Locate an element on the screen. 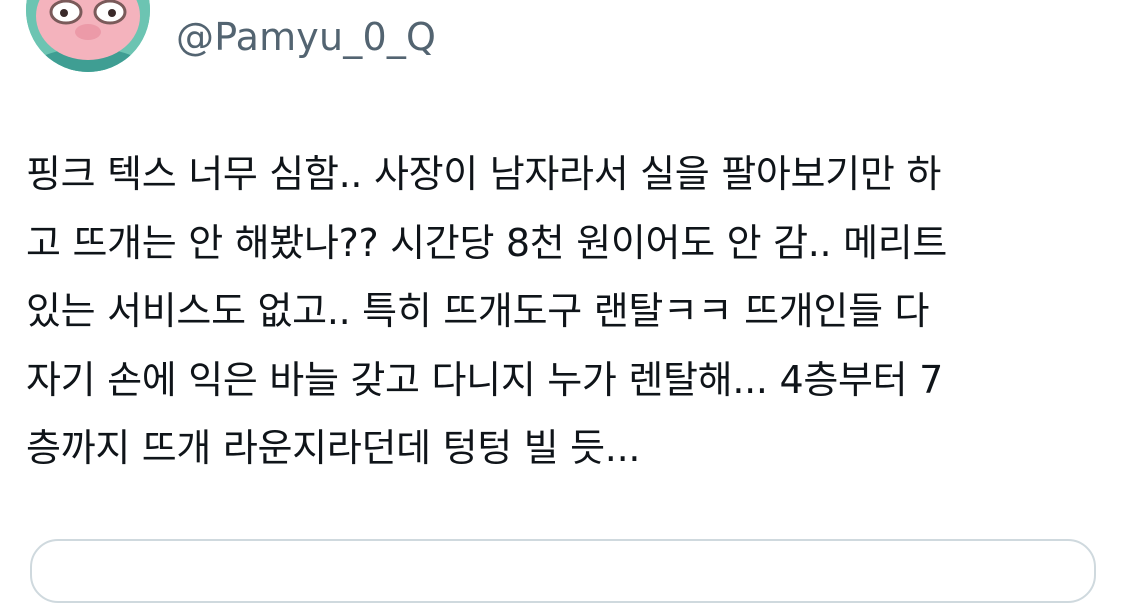  author-avatar is located at coordinates (88, 36).